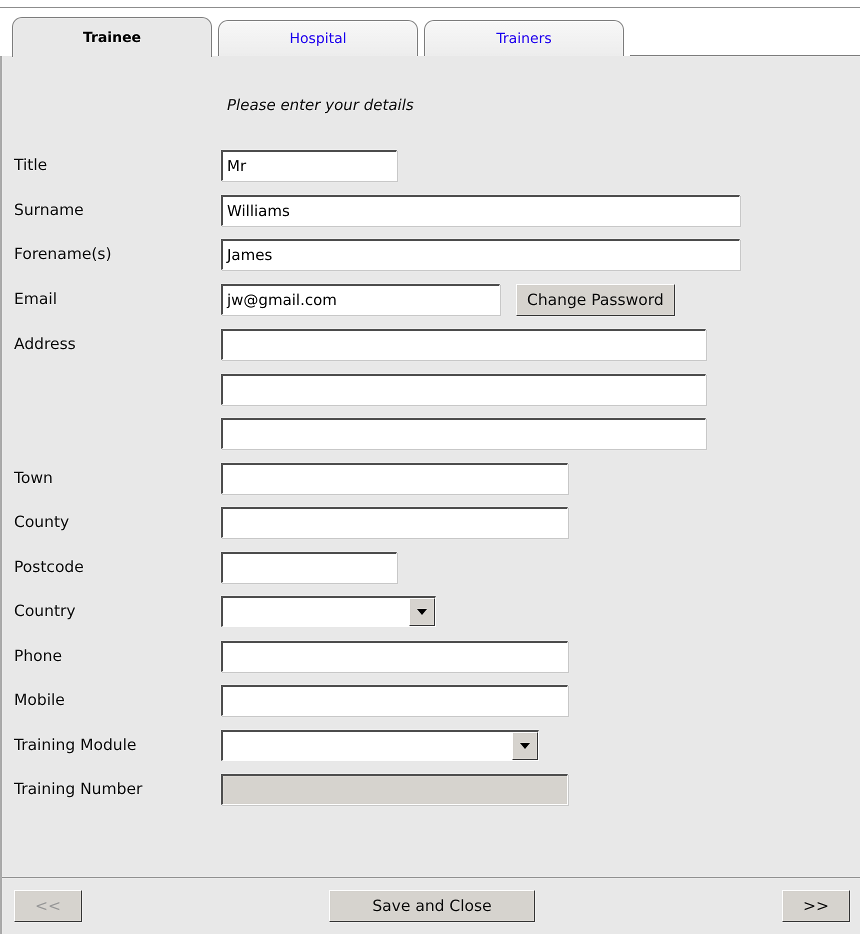 Image resolution: width=860 pixels, height=934 pixels. Describe the element at coordinates (45, 344) in the screenshot. I see `field-label: Address` at that location.